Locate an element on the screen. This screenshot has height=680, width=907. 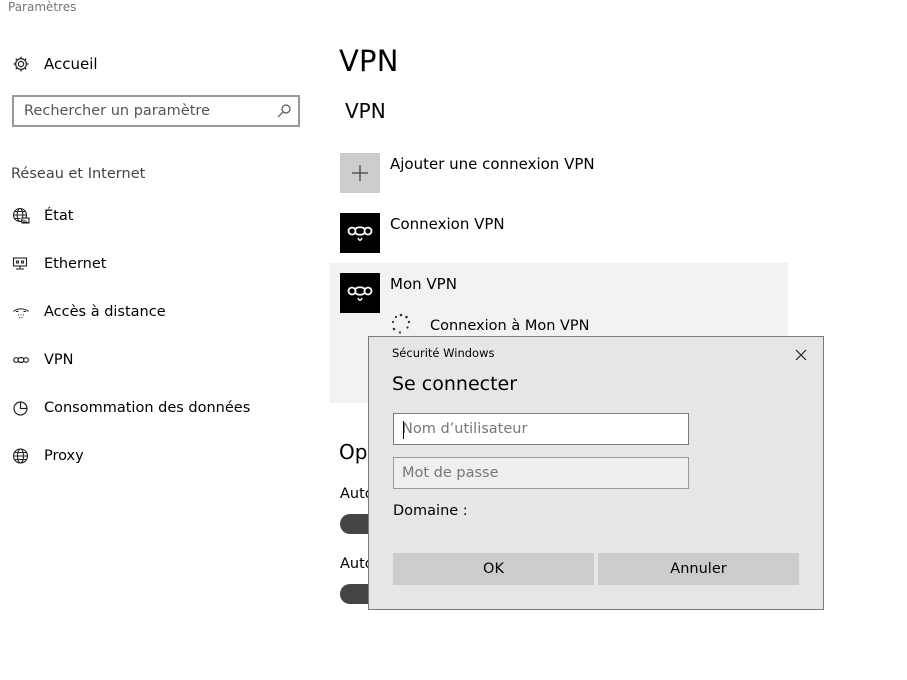
add-vpn-button: Ajouter une connexion VPN is located at coordinates (467, 173).